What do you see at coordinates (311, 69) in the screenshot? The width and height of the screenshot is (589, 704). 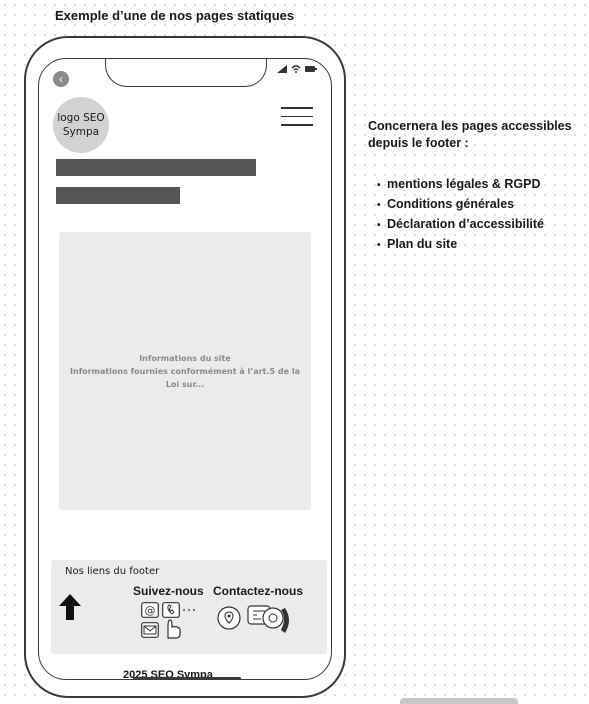 I see `battery-icon` at bounding box center [311, 69].